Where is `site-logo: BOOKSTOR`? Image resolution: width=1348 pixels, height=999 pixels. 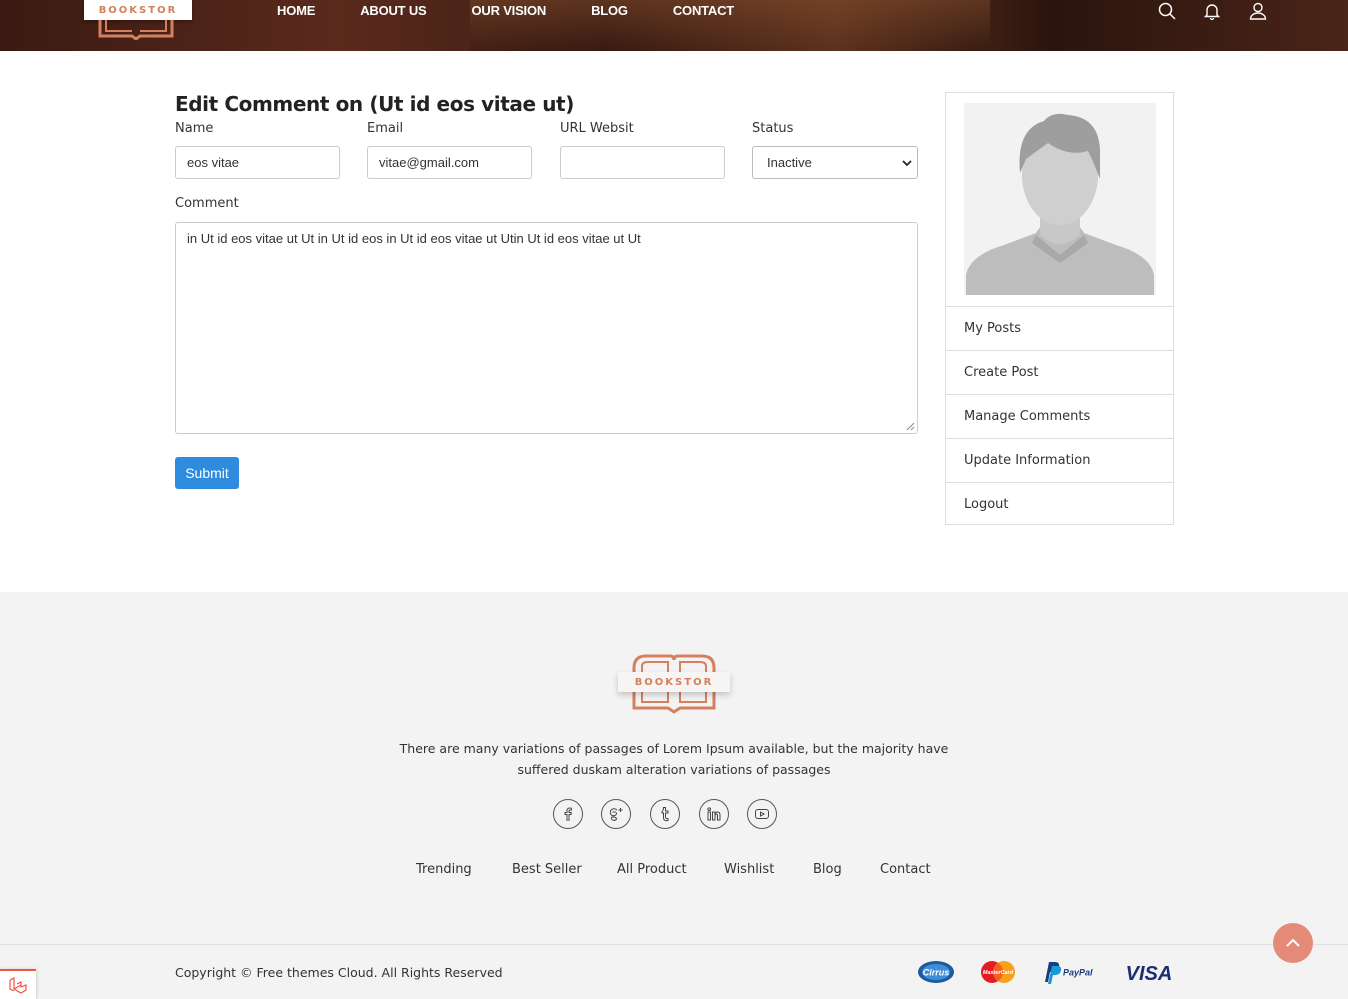 site-logo: BOOKSTOR is located at coordinates (138, 10).